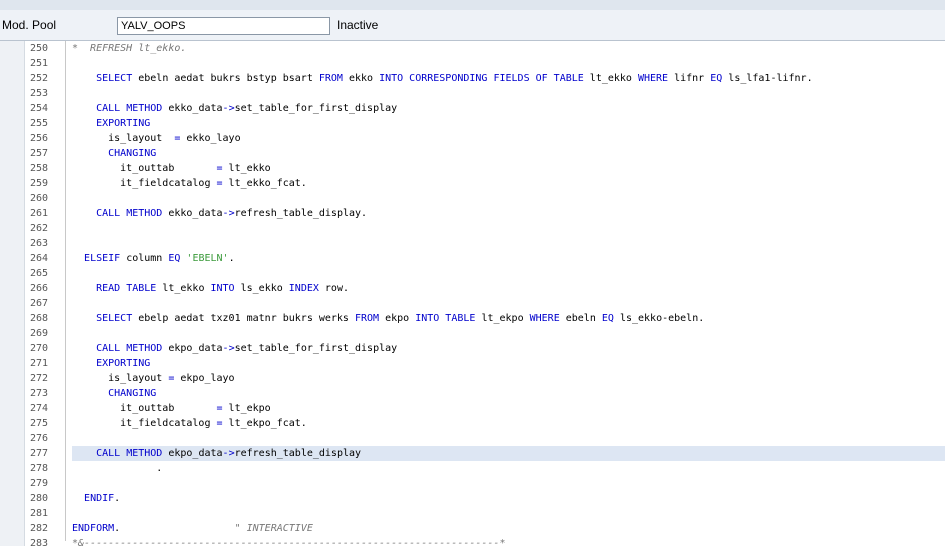 Image resolution: width=945 pixels, height=546 pixels. I want to click on line-code: ELSEIF column EQ 'EBELN'., so click(153, 258).